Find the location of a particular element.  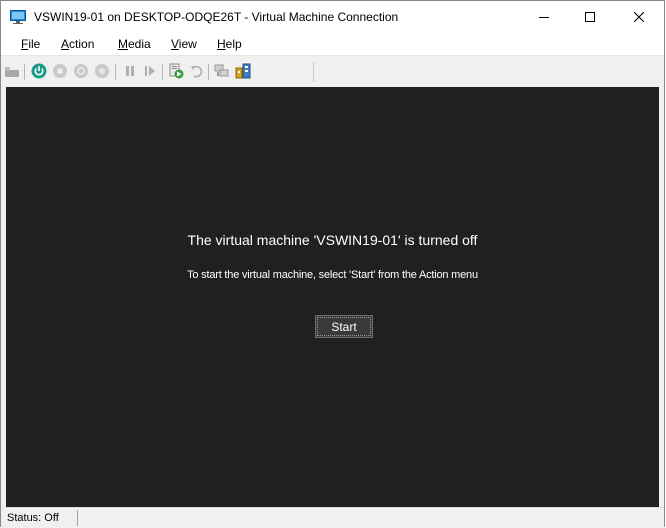

revert-icon is located at coordinates (197, 71).